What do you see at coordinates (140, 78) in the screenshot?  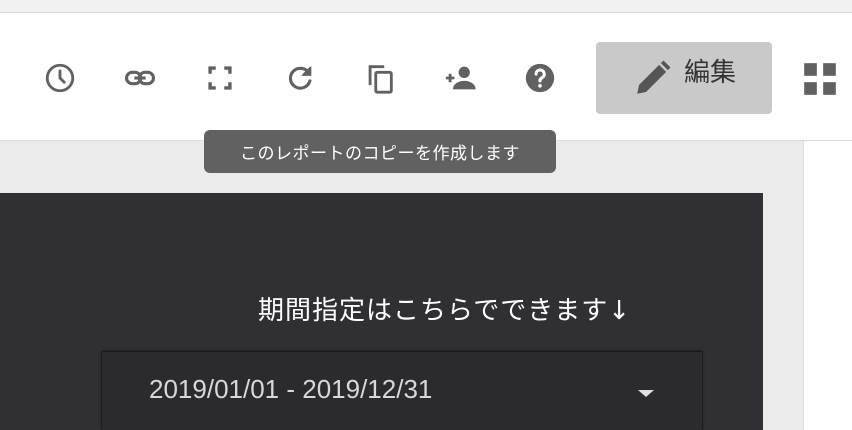 I see `link-icon` at bounding box center [140, 78].